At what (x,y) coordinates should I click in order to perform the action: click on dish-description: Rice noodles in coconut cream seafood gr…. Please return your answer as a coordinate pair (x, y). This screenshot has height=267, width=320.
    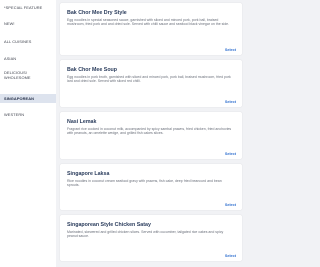
    Looking at the image, I should click on (144, 183).